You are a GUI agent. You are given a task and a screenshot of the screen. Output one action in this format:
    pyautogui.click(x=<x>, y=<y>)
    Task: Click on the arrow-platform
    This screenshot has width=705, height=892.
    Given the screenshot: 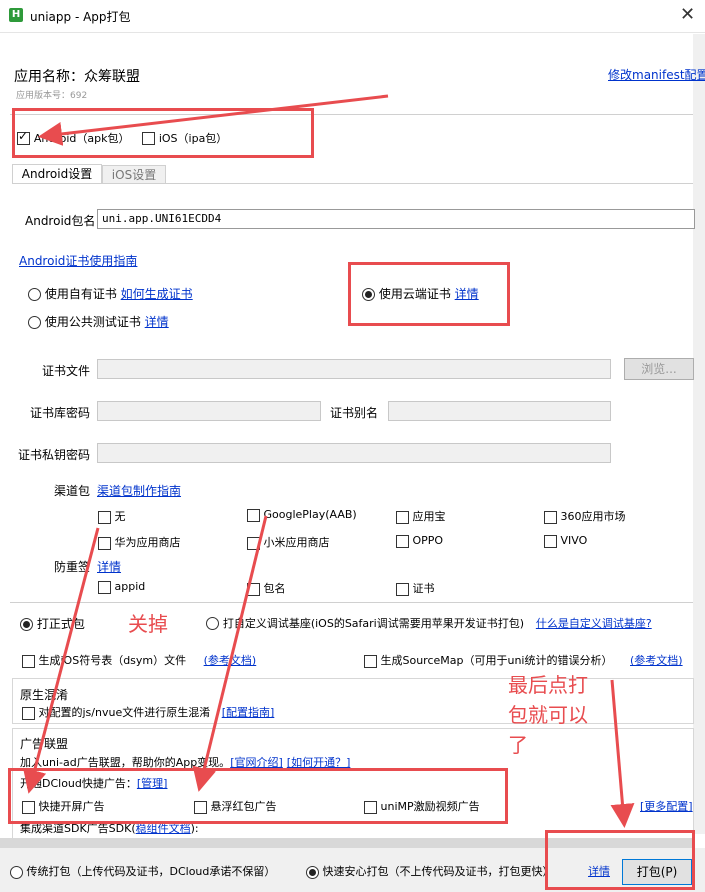 What is the action you would take?
    pyautogui.click(x=213, y=120)
    